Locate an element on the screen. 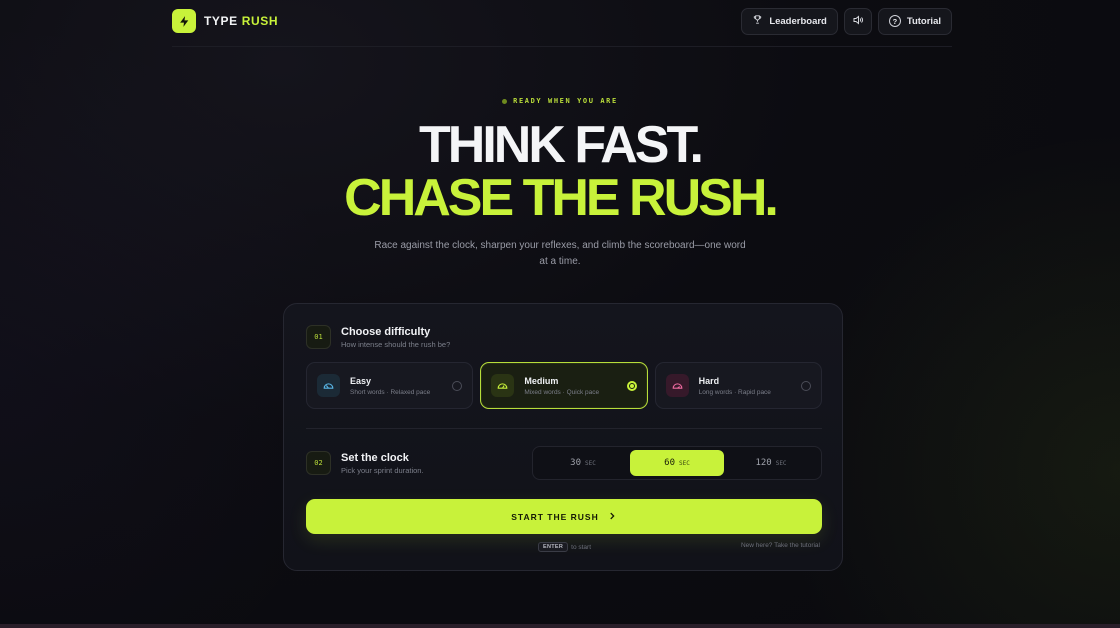  top-bar: TYPE RUSH Leaderboard ? Tutorial is located at coordinates (562, 21).